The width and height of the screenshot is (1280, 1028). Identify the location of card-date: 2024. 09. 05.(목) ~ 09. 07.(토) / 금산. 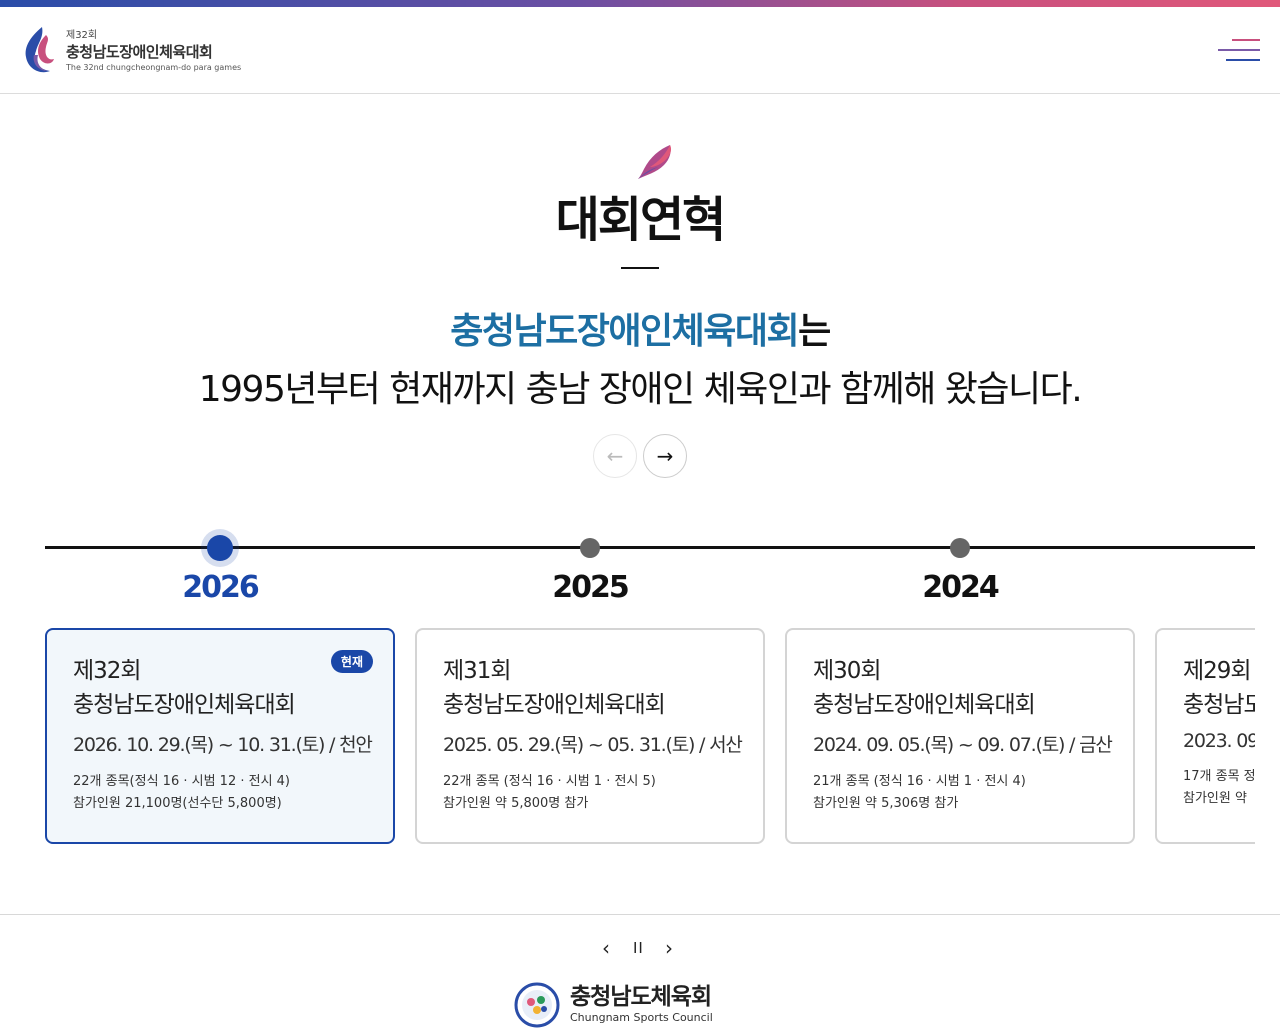
(963, 745).